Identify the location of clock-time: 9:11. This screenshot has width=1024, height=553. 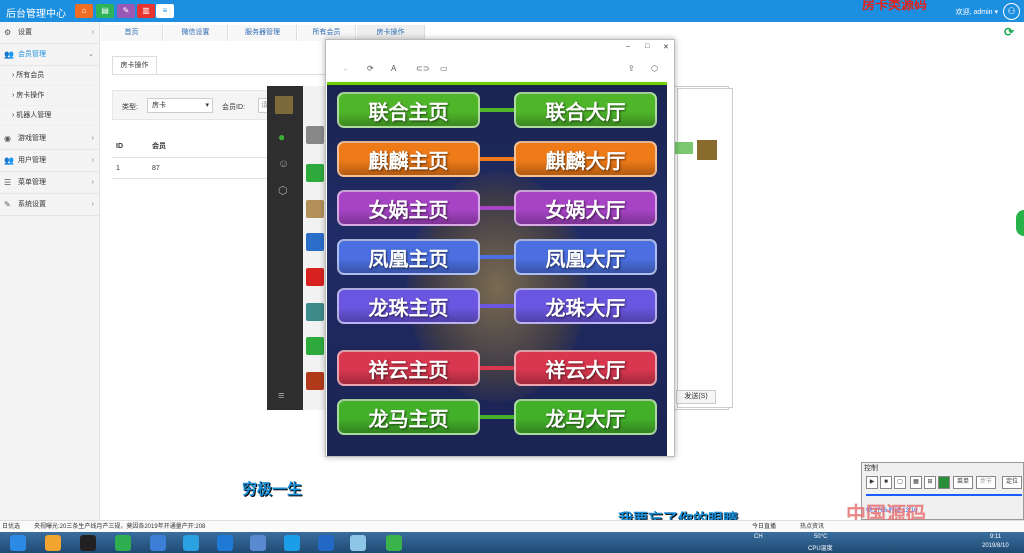
(995, 537).